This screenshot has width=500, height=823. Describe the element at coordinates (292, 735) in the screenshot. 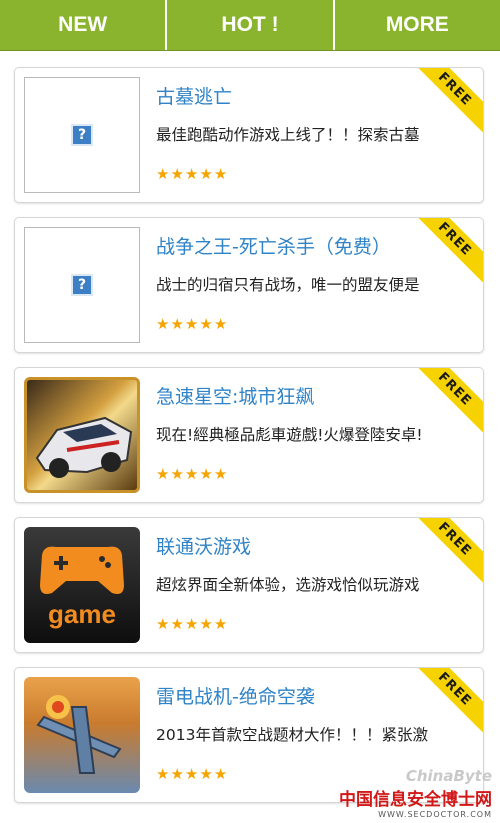

I see `app-description: 2013年首款空战题材大作！！！紧张激` at that location.